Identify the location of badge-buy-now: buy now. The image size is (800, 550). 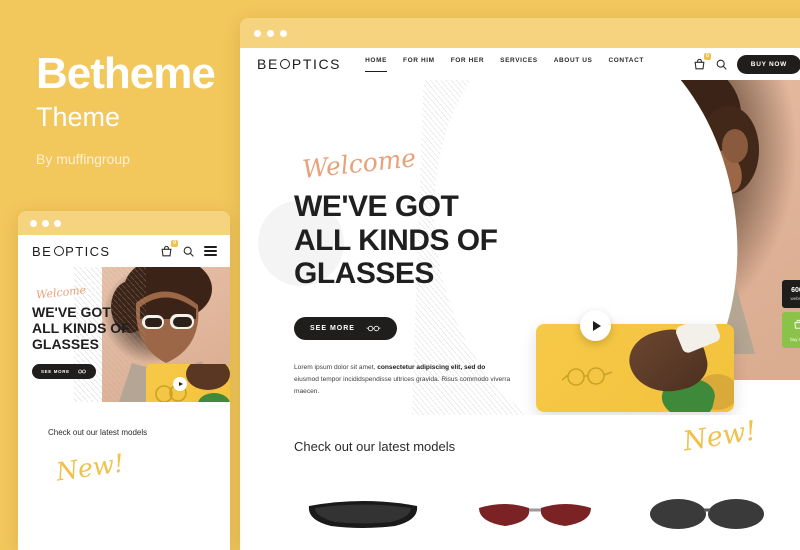
(791, 329).